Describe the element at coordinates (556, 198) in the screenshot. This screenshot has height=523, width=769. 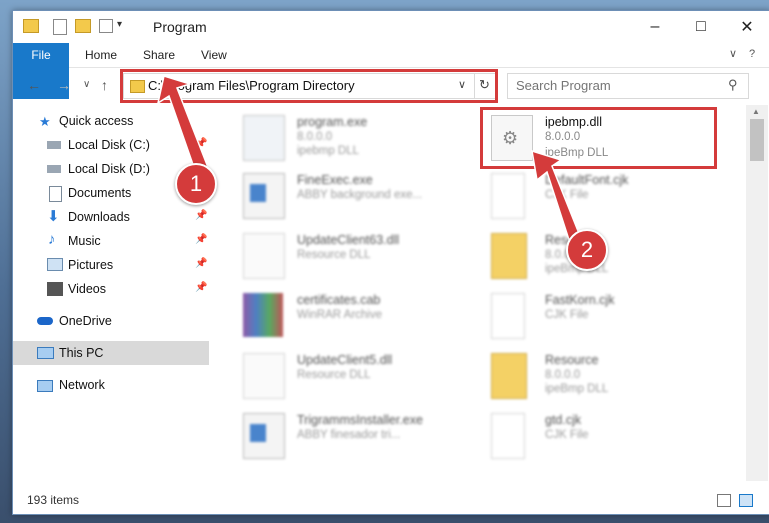
I see `arrow-2-icon` at that location.